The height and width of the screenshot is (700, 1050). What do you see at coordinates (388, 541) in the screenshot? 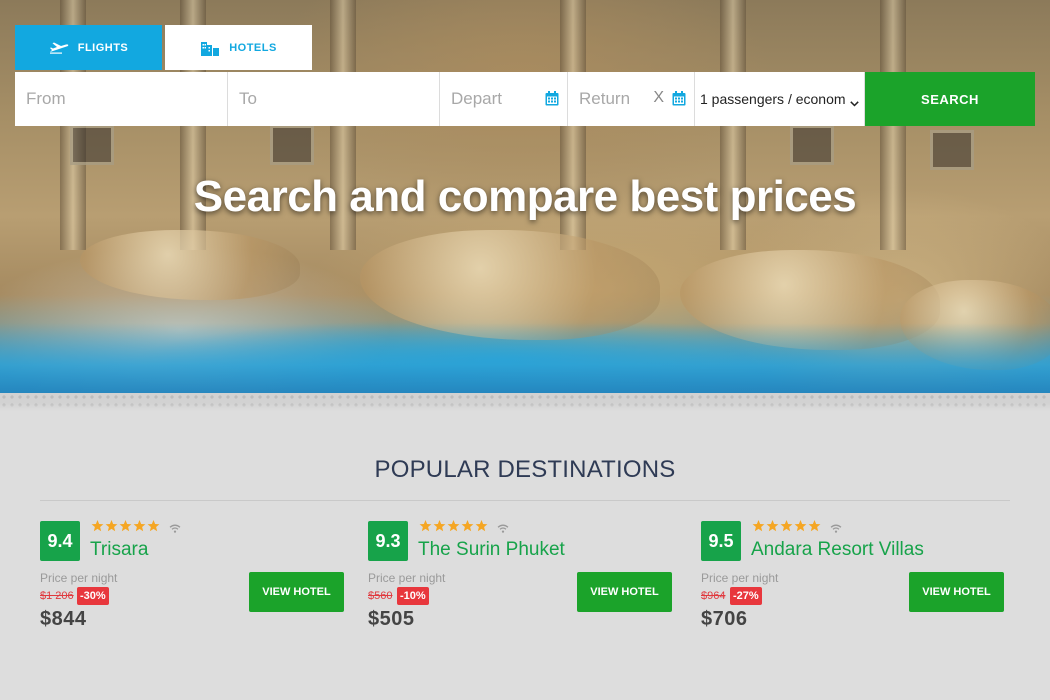
I see `score-badge: 9.3` at bounding box center [388, 541].